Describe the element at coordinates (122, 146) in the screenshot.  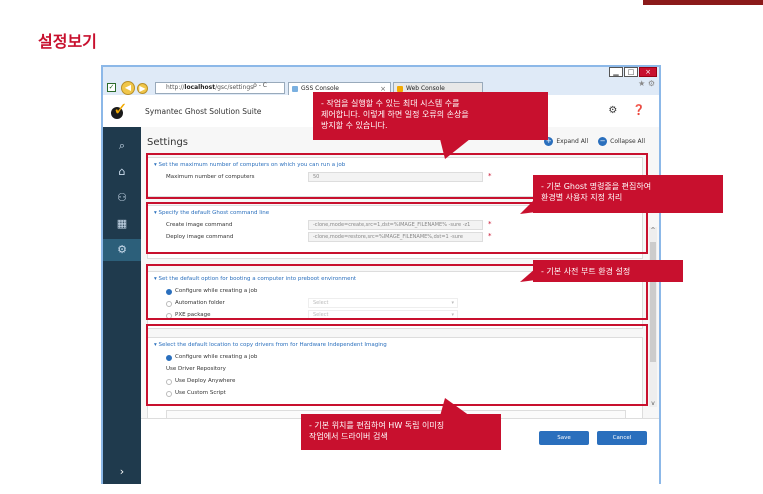
I see `search-icon: ⌕` at that location.